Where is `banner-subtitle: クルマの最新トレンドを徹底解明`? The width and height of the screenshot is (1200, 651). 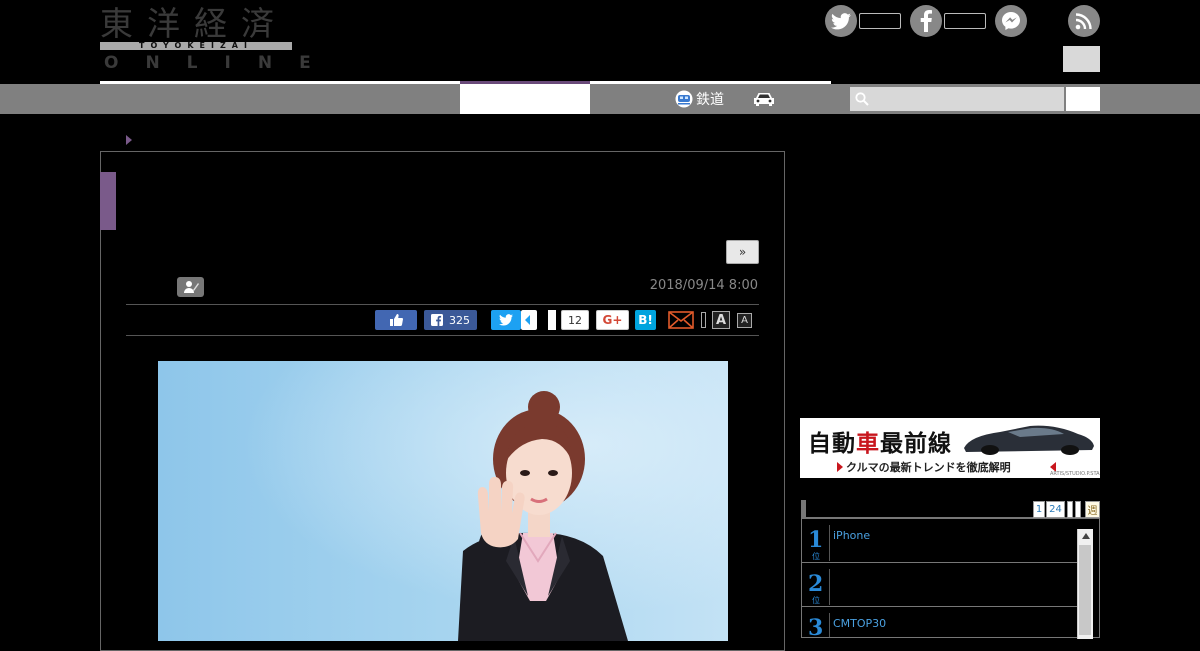 banner-subtitle: クルマの最新トレンドを徹底解明 is located at coordinates (928, 467).